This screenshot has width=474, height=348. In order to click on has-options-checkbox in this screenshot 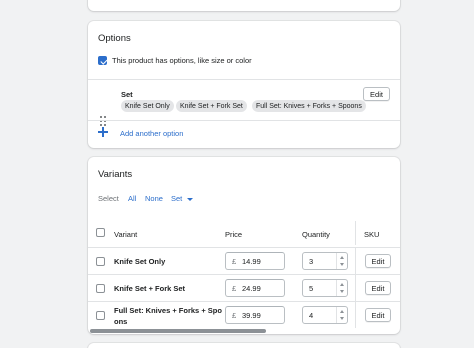, I will do `click(102, 60)`.